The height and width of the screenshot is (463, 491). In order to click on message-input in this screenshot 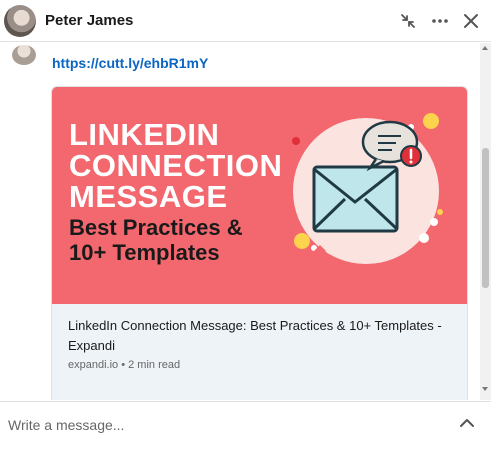, I will do `click(223, 425)`.